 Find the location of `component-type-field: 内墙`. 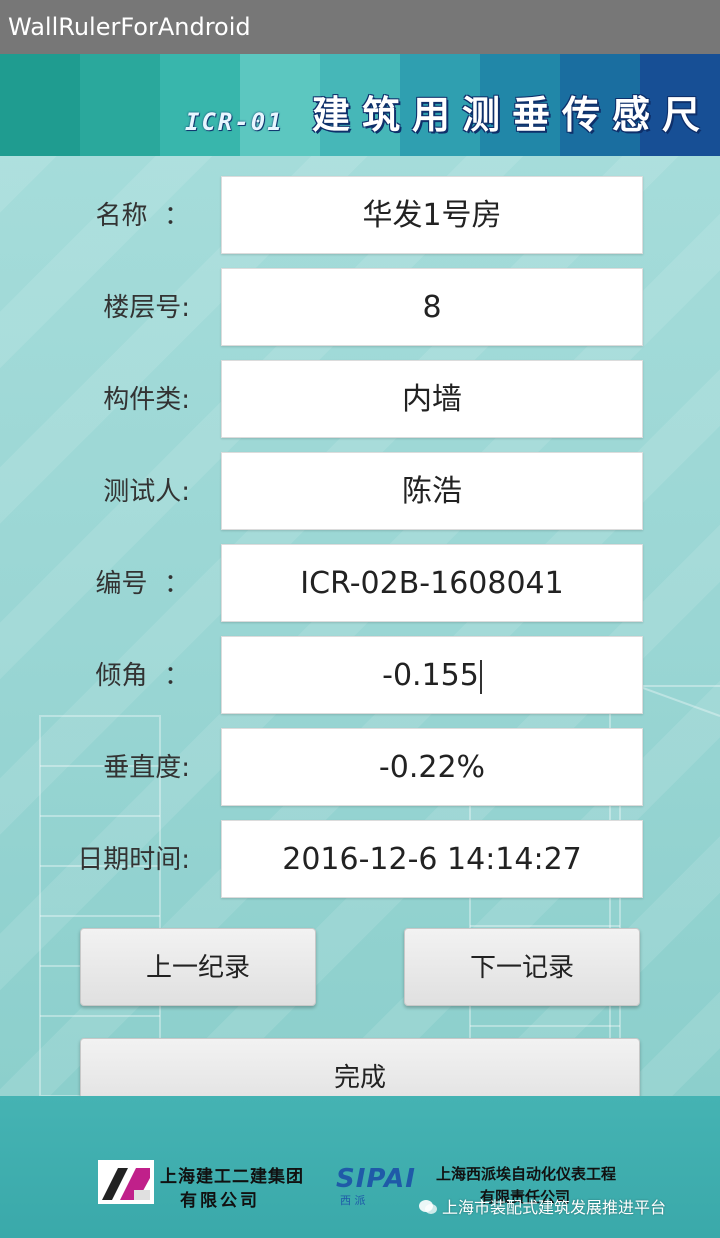

component-type-field: 内墙 is located at coordinates (432, 399).